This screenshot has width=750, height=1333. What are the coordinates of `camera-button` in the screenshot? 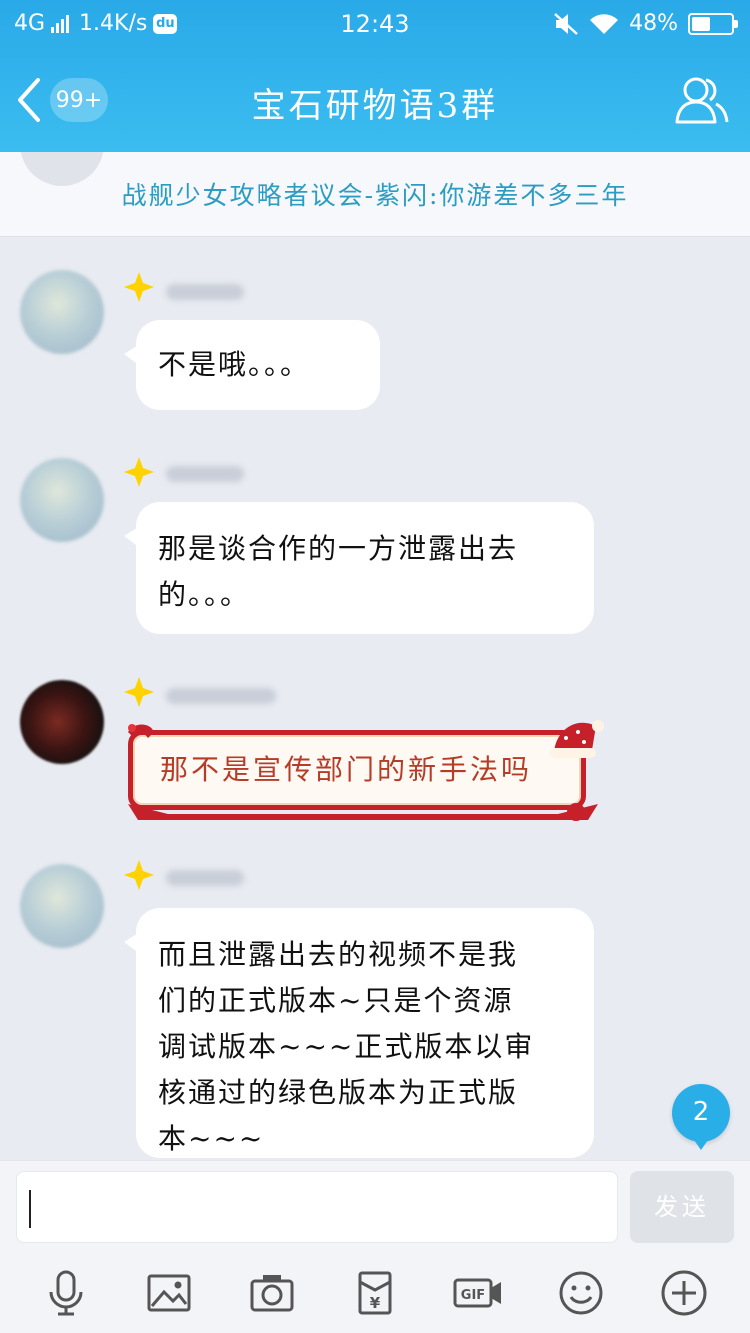 It's located at (272, 1293).